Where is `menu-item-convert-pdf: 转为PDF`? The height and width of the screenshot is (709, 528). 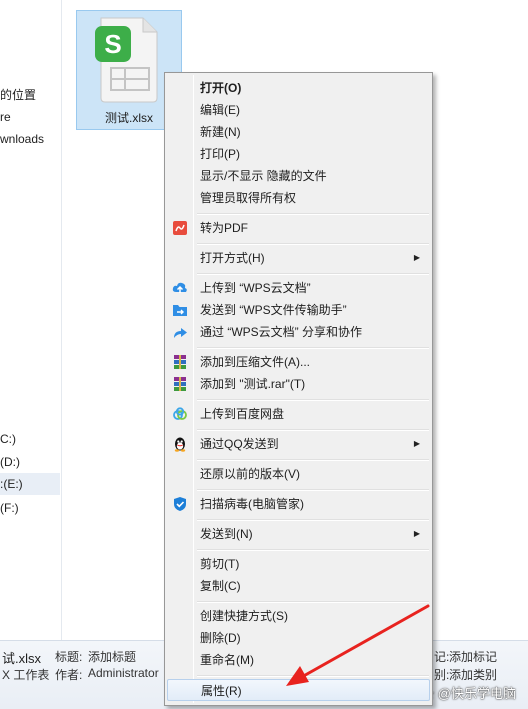 menu-item-convert-pdf: 转为PDF is located at coordinates (298, 228).